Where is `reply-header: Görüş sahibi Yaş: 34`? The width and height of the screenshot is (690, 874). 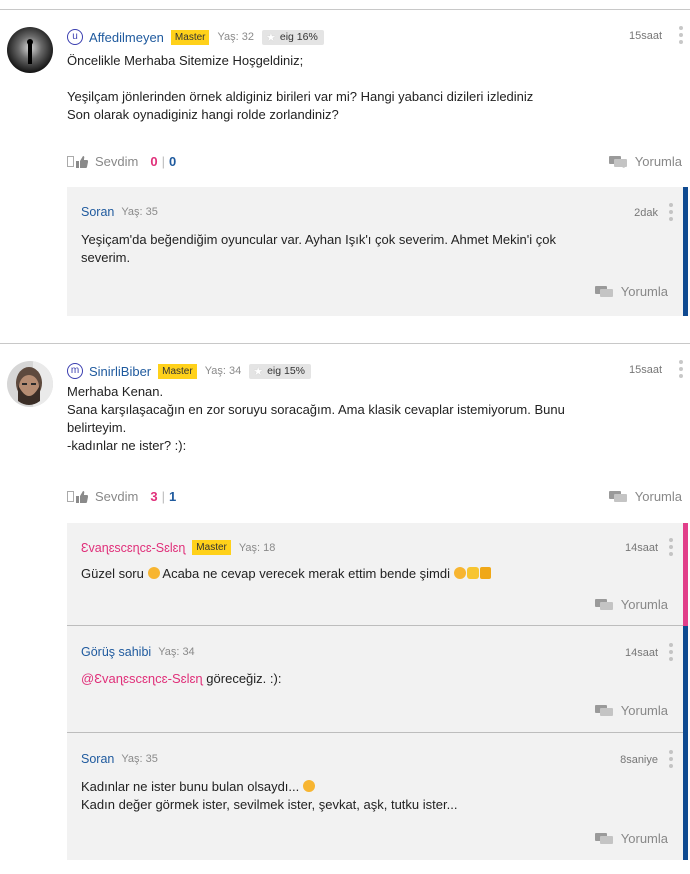 reply-header: Görüş sahibi Yaş: 34 is located at coordinates (142, 652).